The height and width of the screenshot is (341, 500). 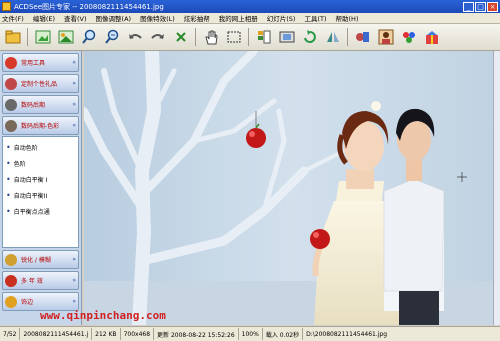 I want to click on list-item-label: 白平衡点点通, so click(x=31, y=212).